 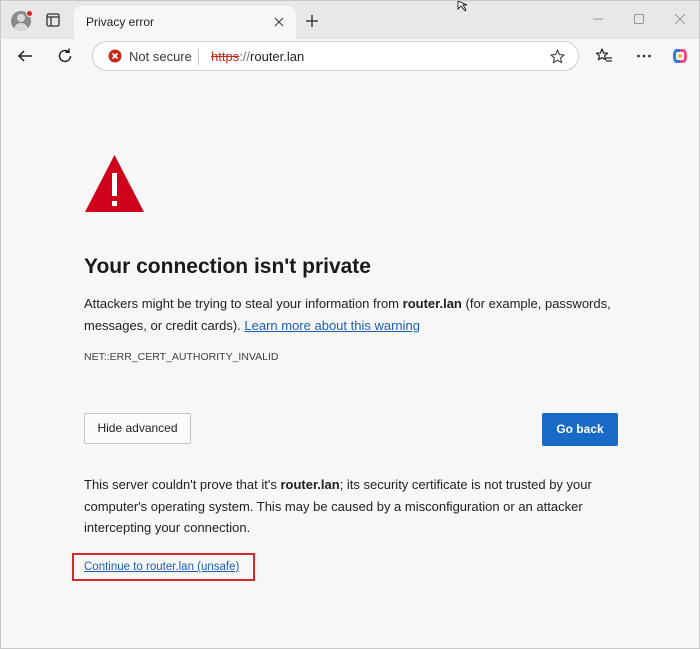 What do you see at coordinates (65, 56) in the screenshot?
I see `reload-icon` at bounding box center [65, 56].